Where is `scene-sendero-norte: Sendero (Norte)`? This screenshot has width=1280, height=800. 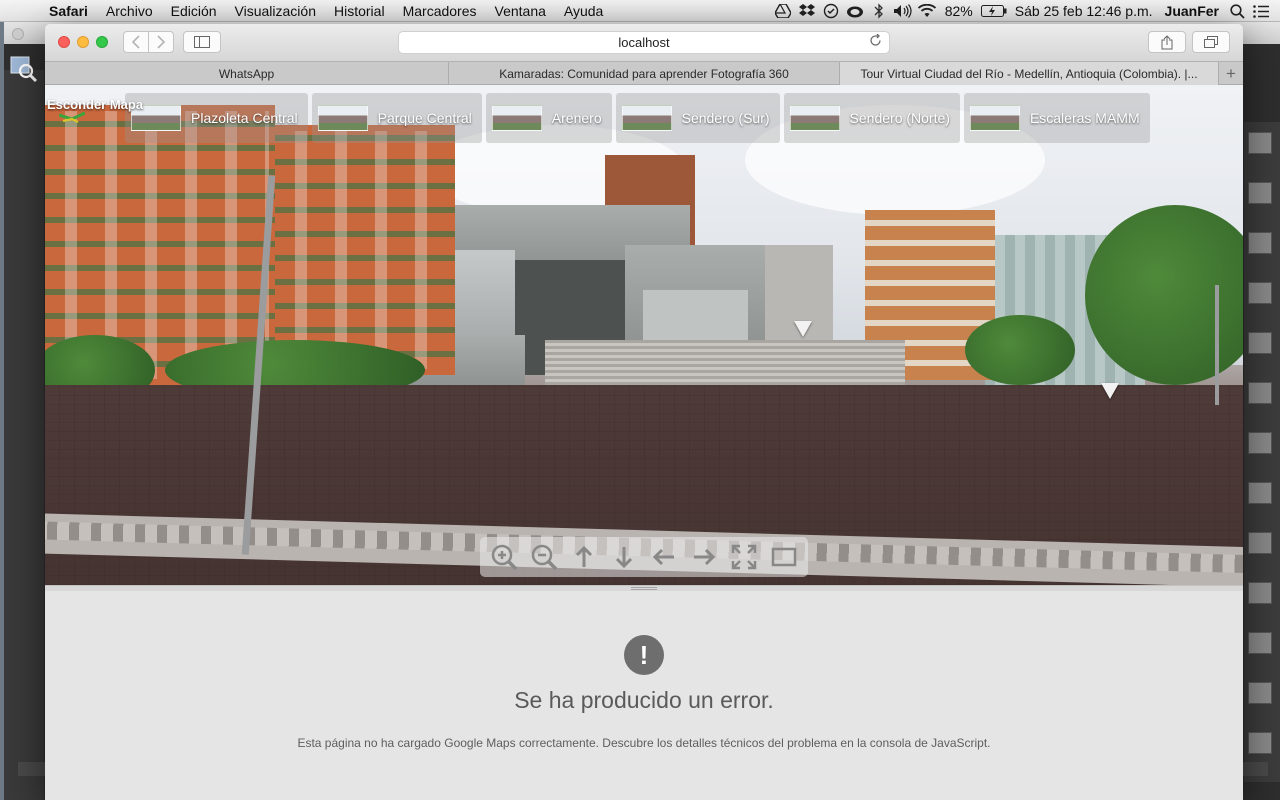
scene-sendero-norte: Sendero (Norte) is located at coordinates (871, 118).